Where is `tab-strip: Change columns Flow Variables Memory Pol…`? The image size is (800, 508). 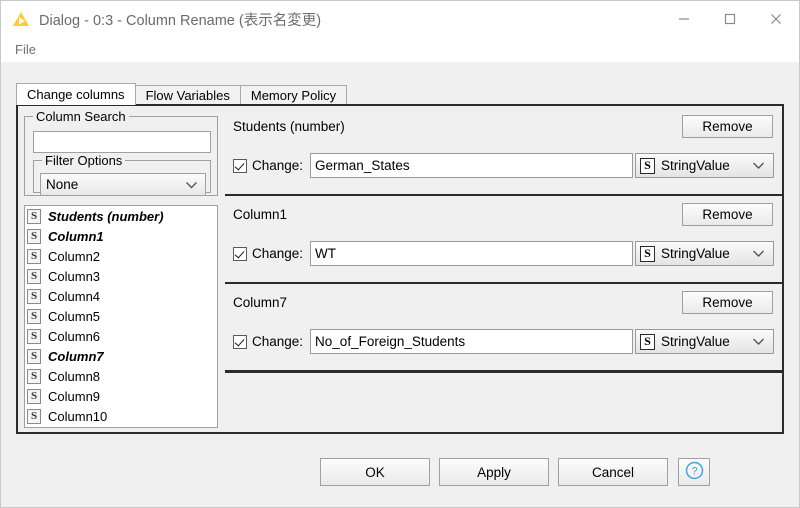
tab-strip: Change columns Flow Variables Memory Pol… is located at coordinates (182, 94).